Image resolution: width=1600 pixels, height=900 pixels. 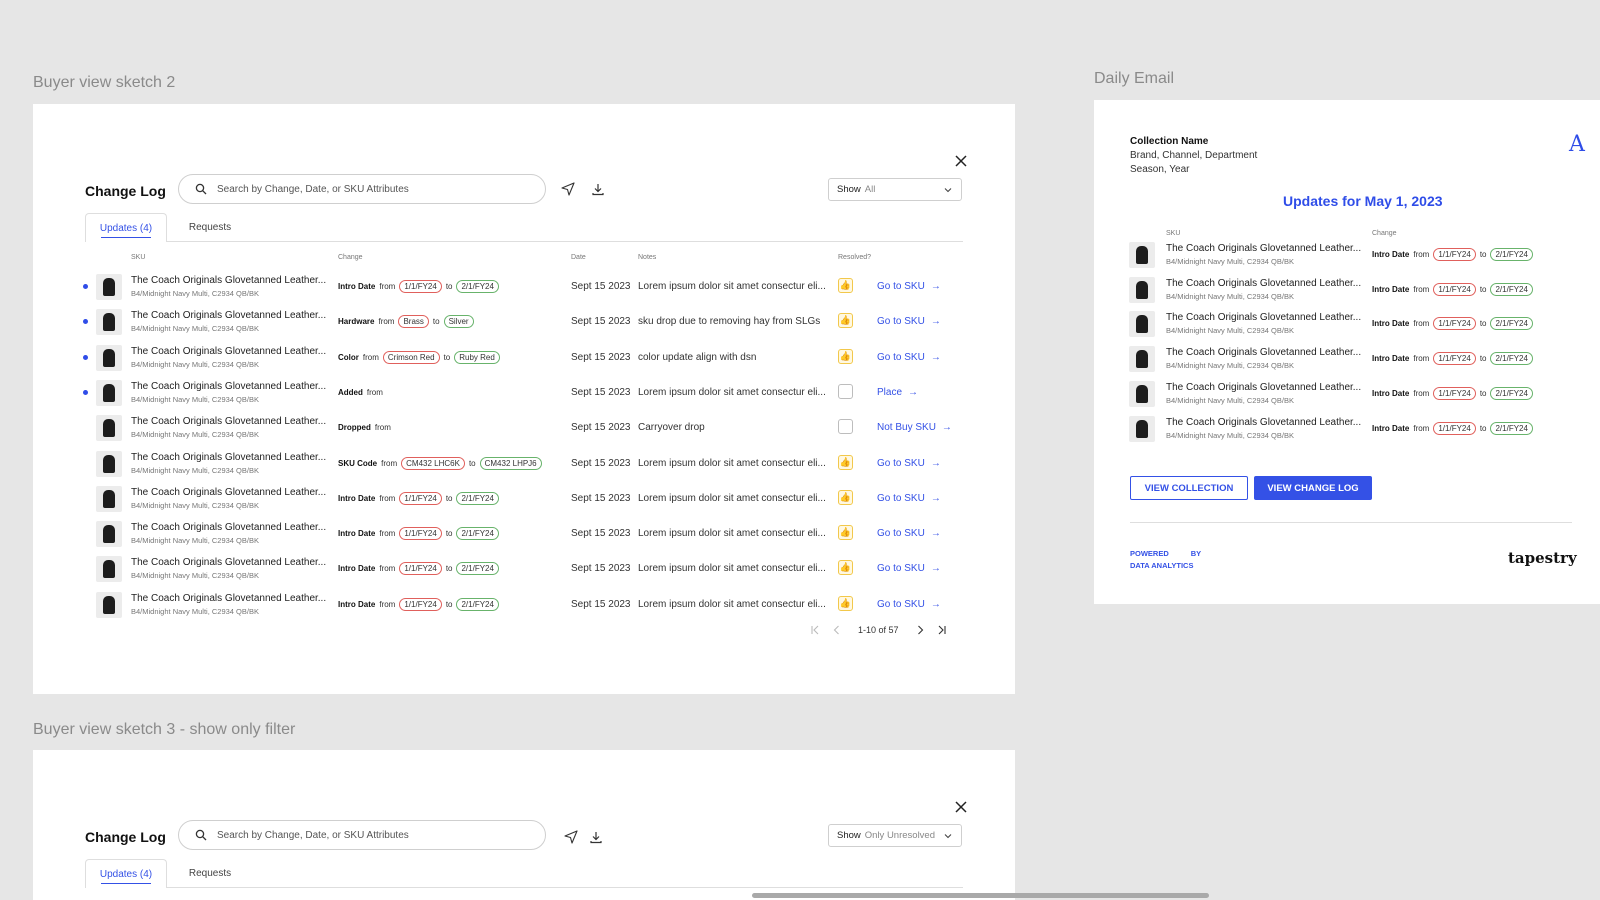 I want to click on email-divider, so click(x=1351, y=522).